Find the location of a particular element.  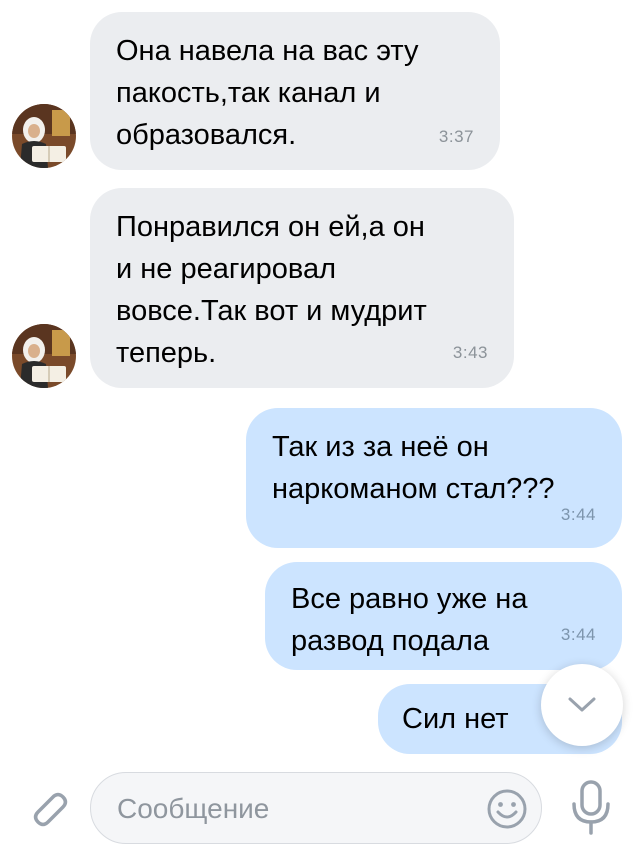

microphone-button is located at coordinates (591, 808).